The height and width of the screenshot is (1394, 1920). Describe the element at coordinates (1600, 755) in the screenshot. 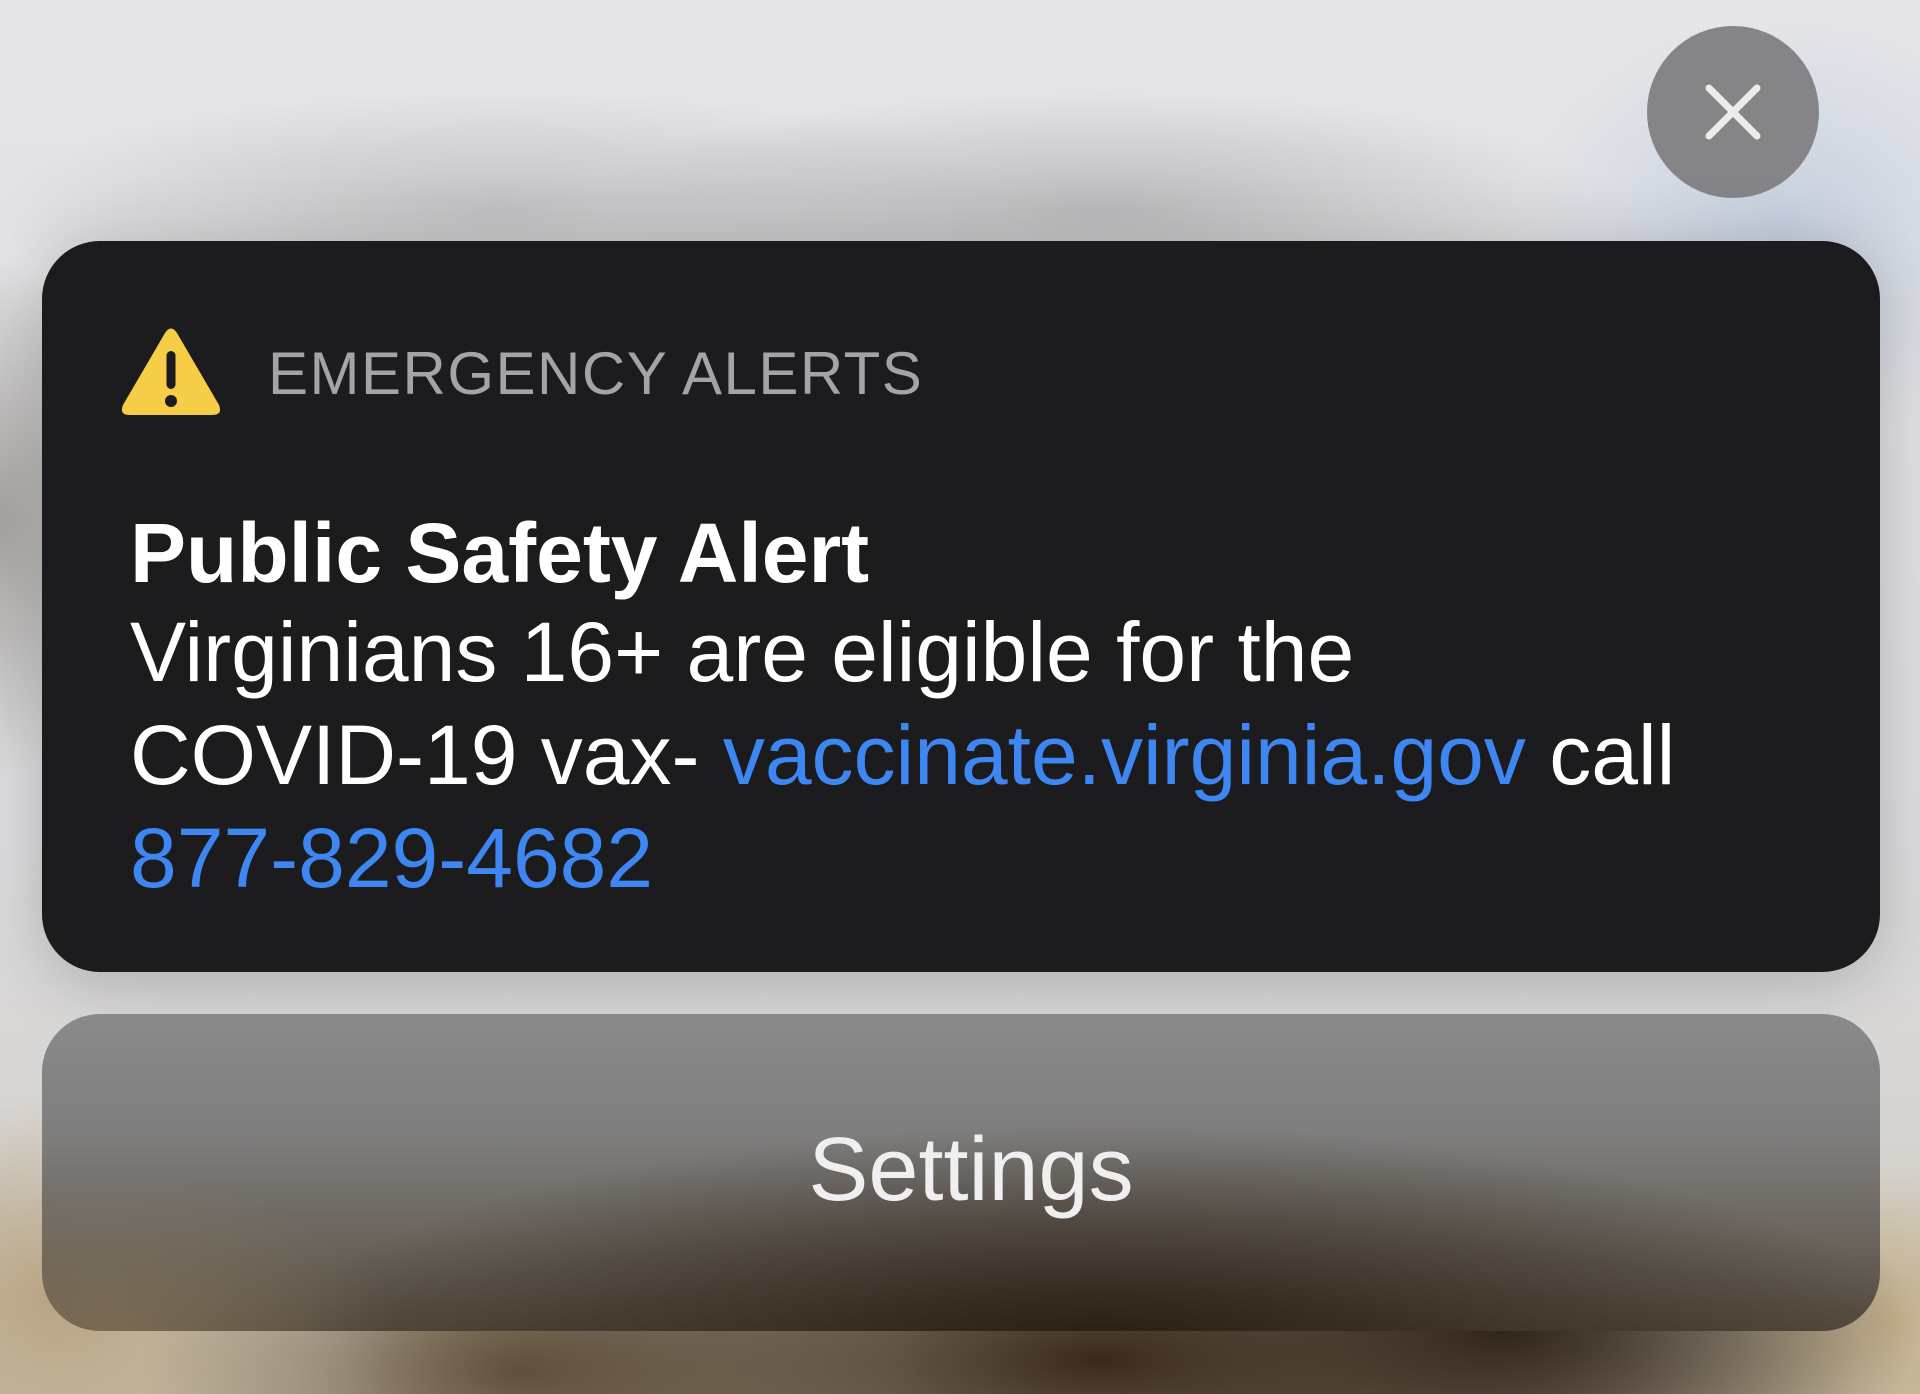

I see `alert-body-text-call: call` at that location.